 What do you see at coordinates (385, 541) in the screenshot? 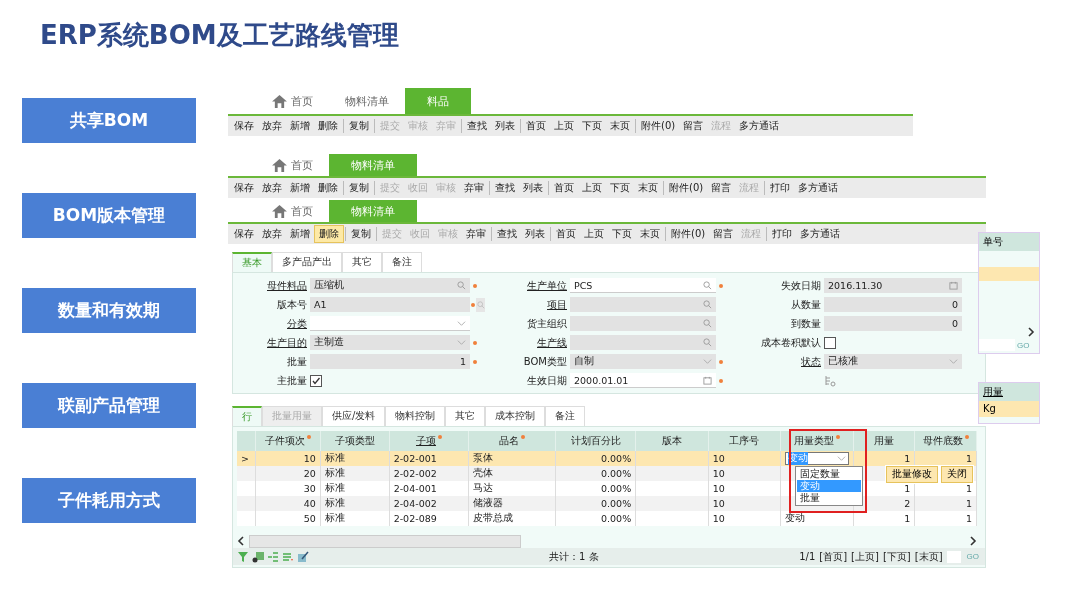
I see `scrollbar` at bounding box center [385, 541].